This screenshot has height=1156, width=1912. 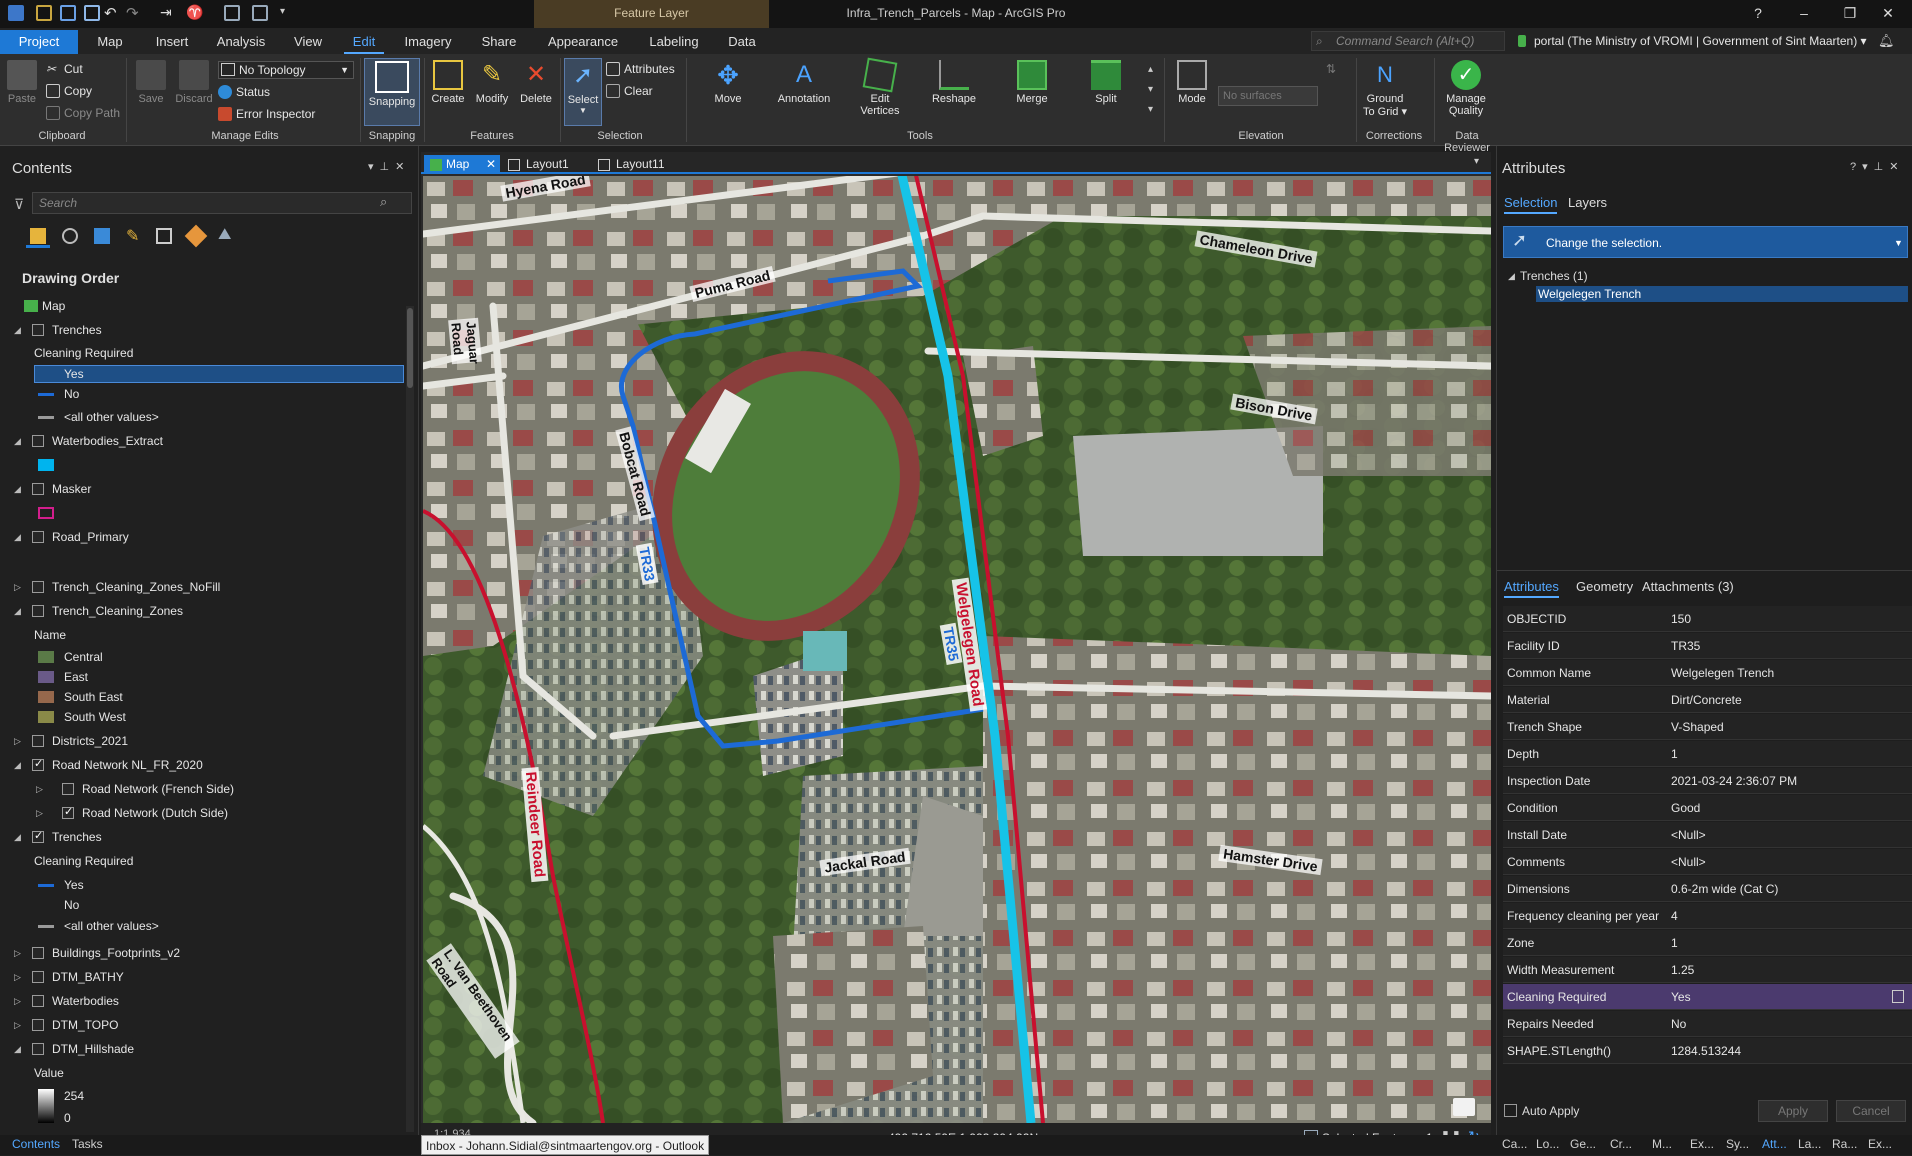 What do you see at coordinates (448, 82) in the screenshot?
I see `create-button: Create` at bounding box center [448, 82].